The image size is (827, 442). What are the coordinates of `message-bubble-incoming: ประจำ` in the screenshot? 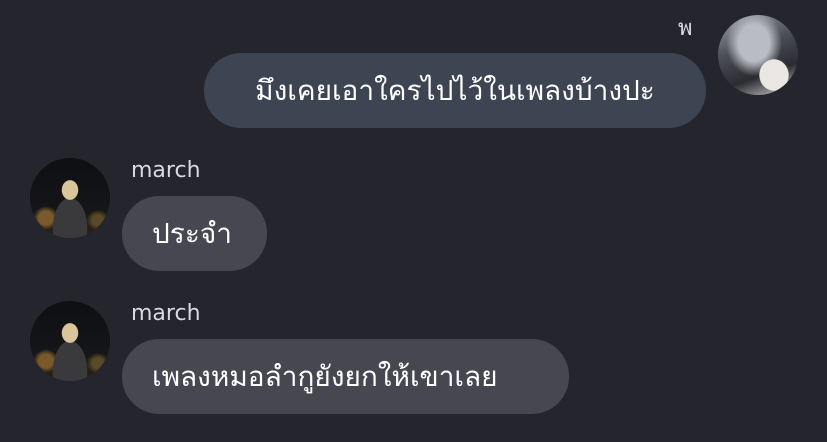 It's located at (194, 233).